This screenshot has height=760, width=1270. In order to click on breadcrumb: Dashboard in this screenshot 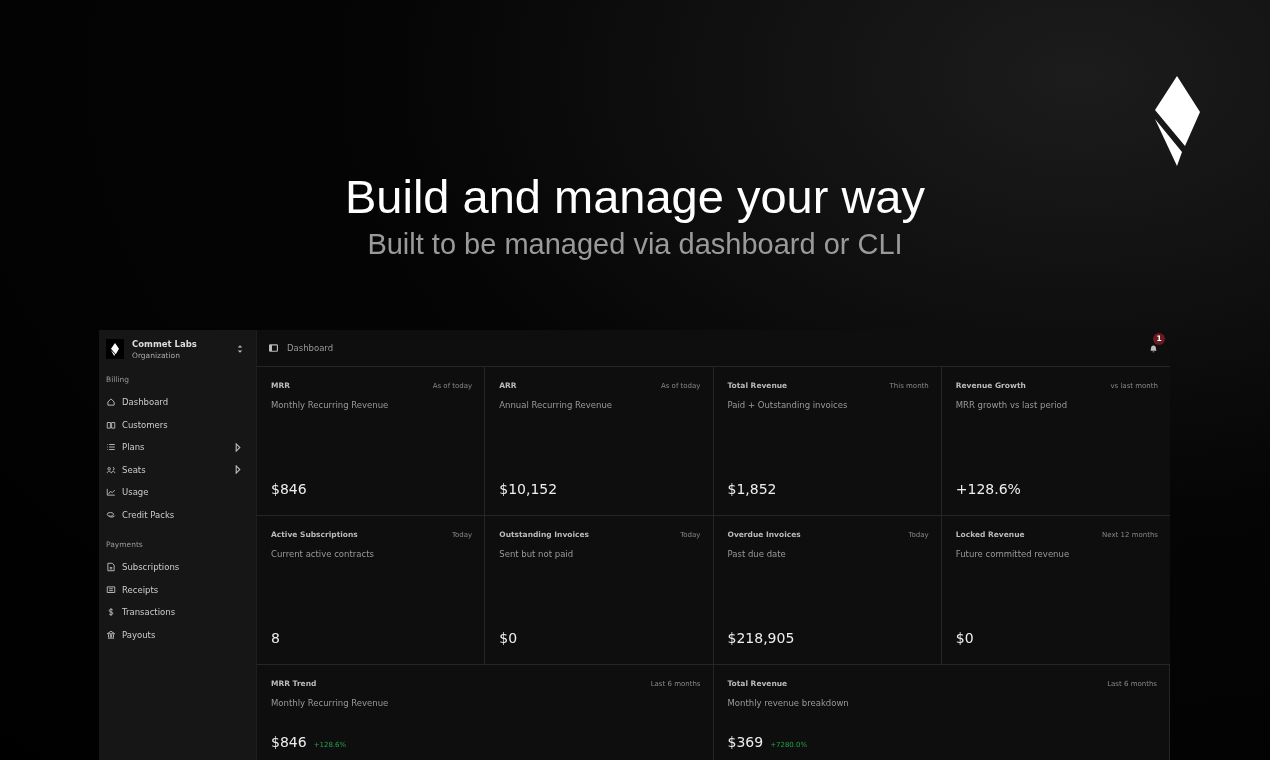, I will do `click(311, 348)`.